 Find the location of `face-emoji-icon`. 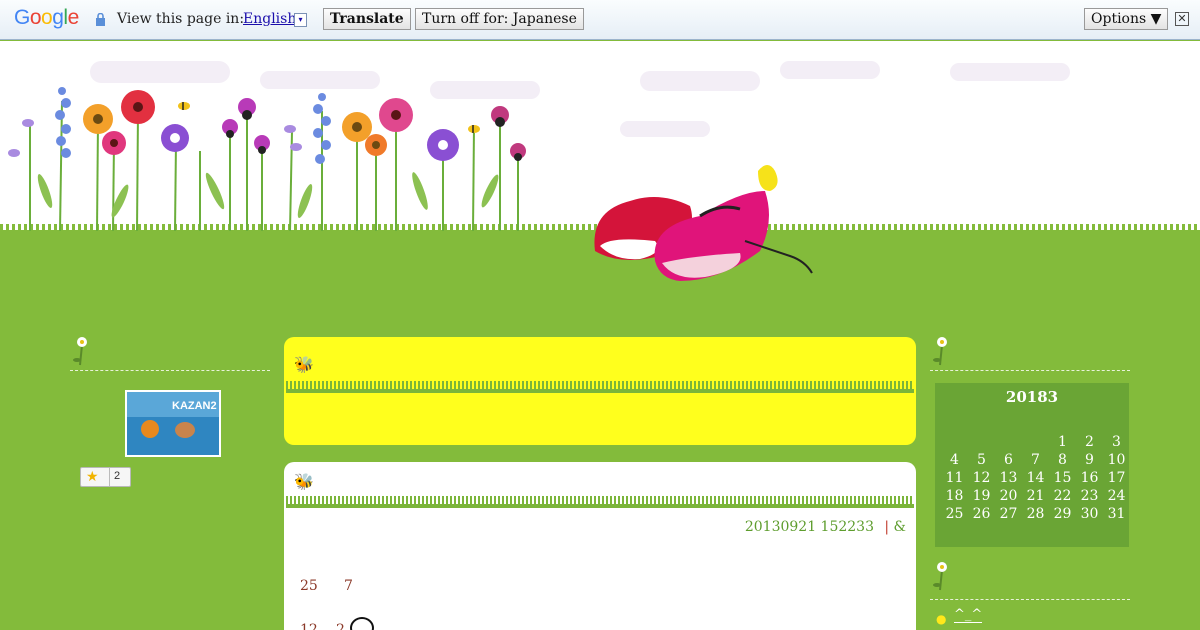

face-emoji-icon is located at coordinates (362, 623).